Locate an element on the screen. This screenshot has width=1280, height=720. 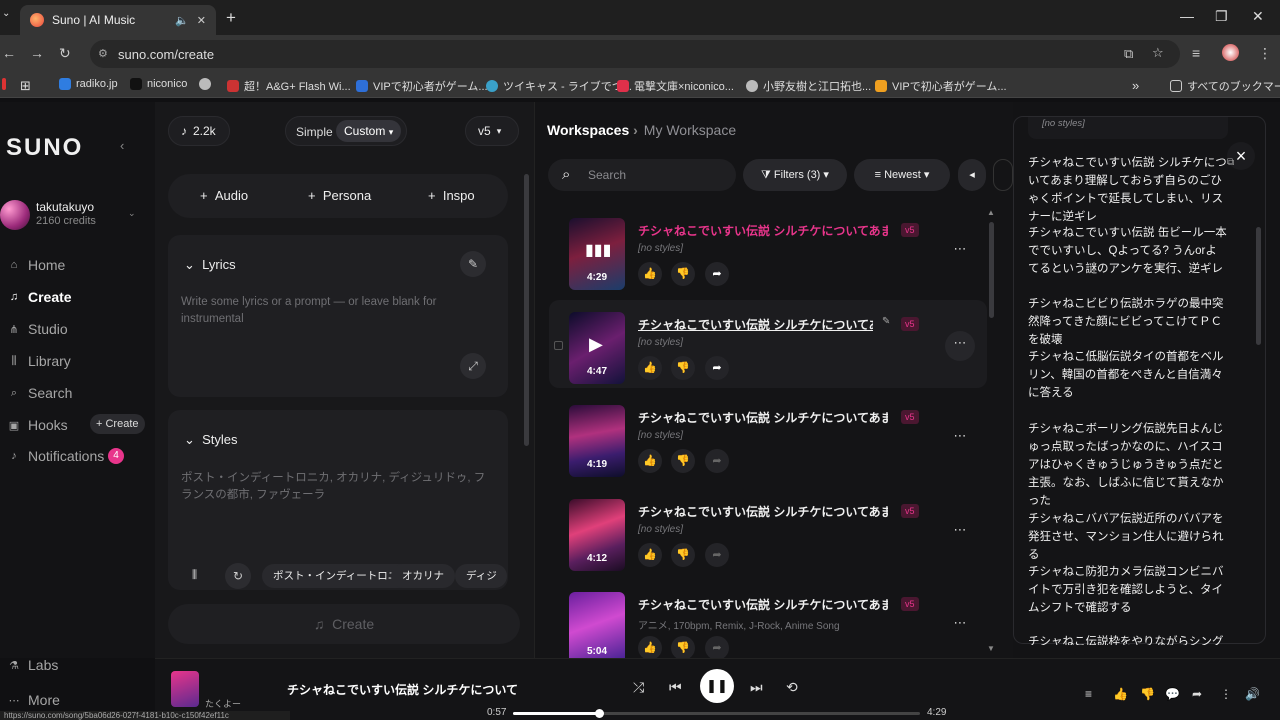
sort-button: ≡ Newest ▾ is located at coordinates (902, 175).